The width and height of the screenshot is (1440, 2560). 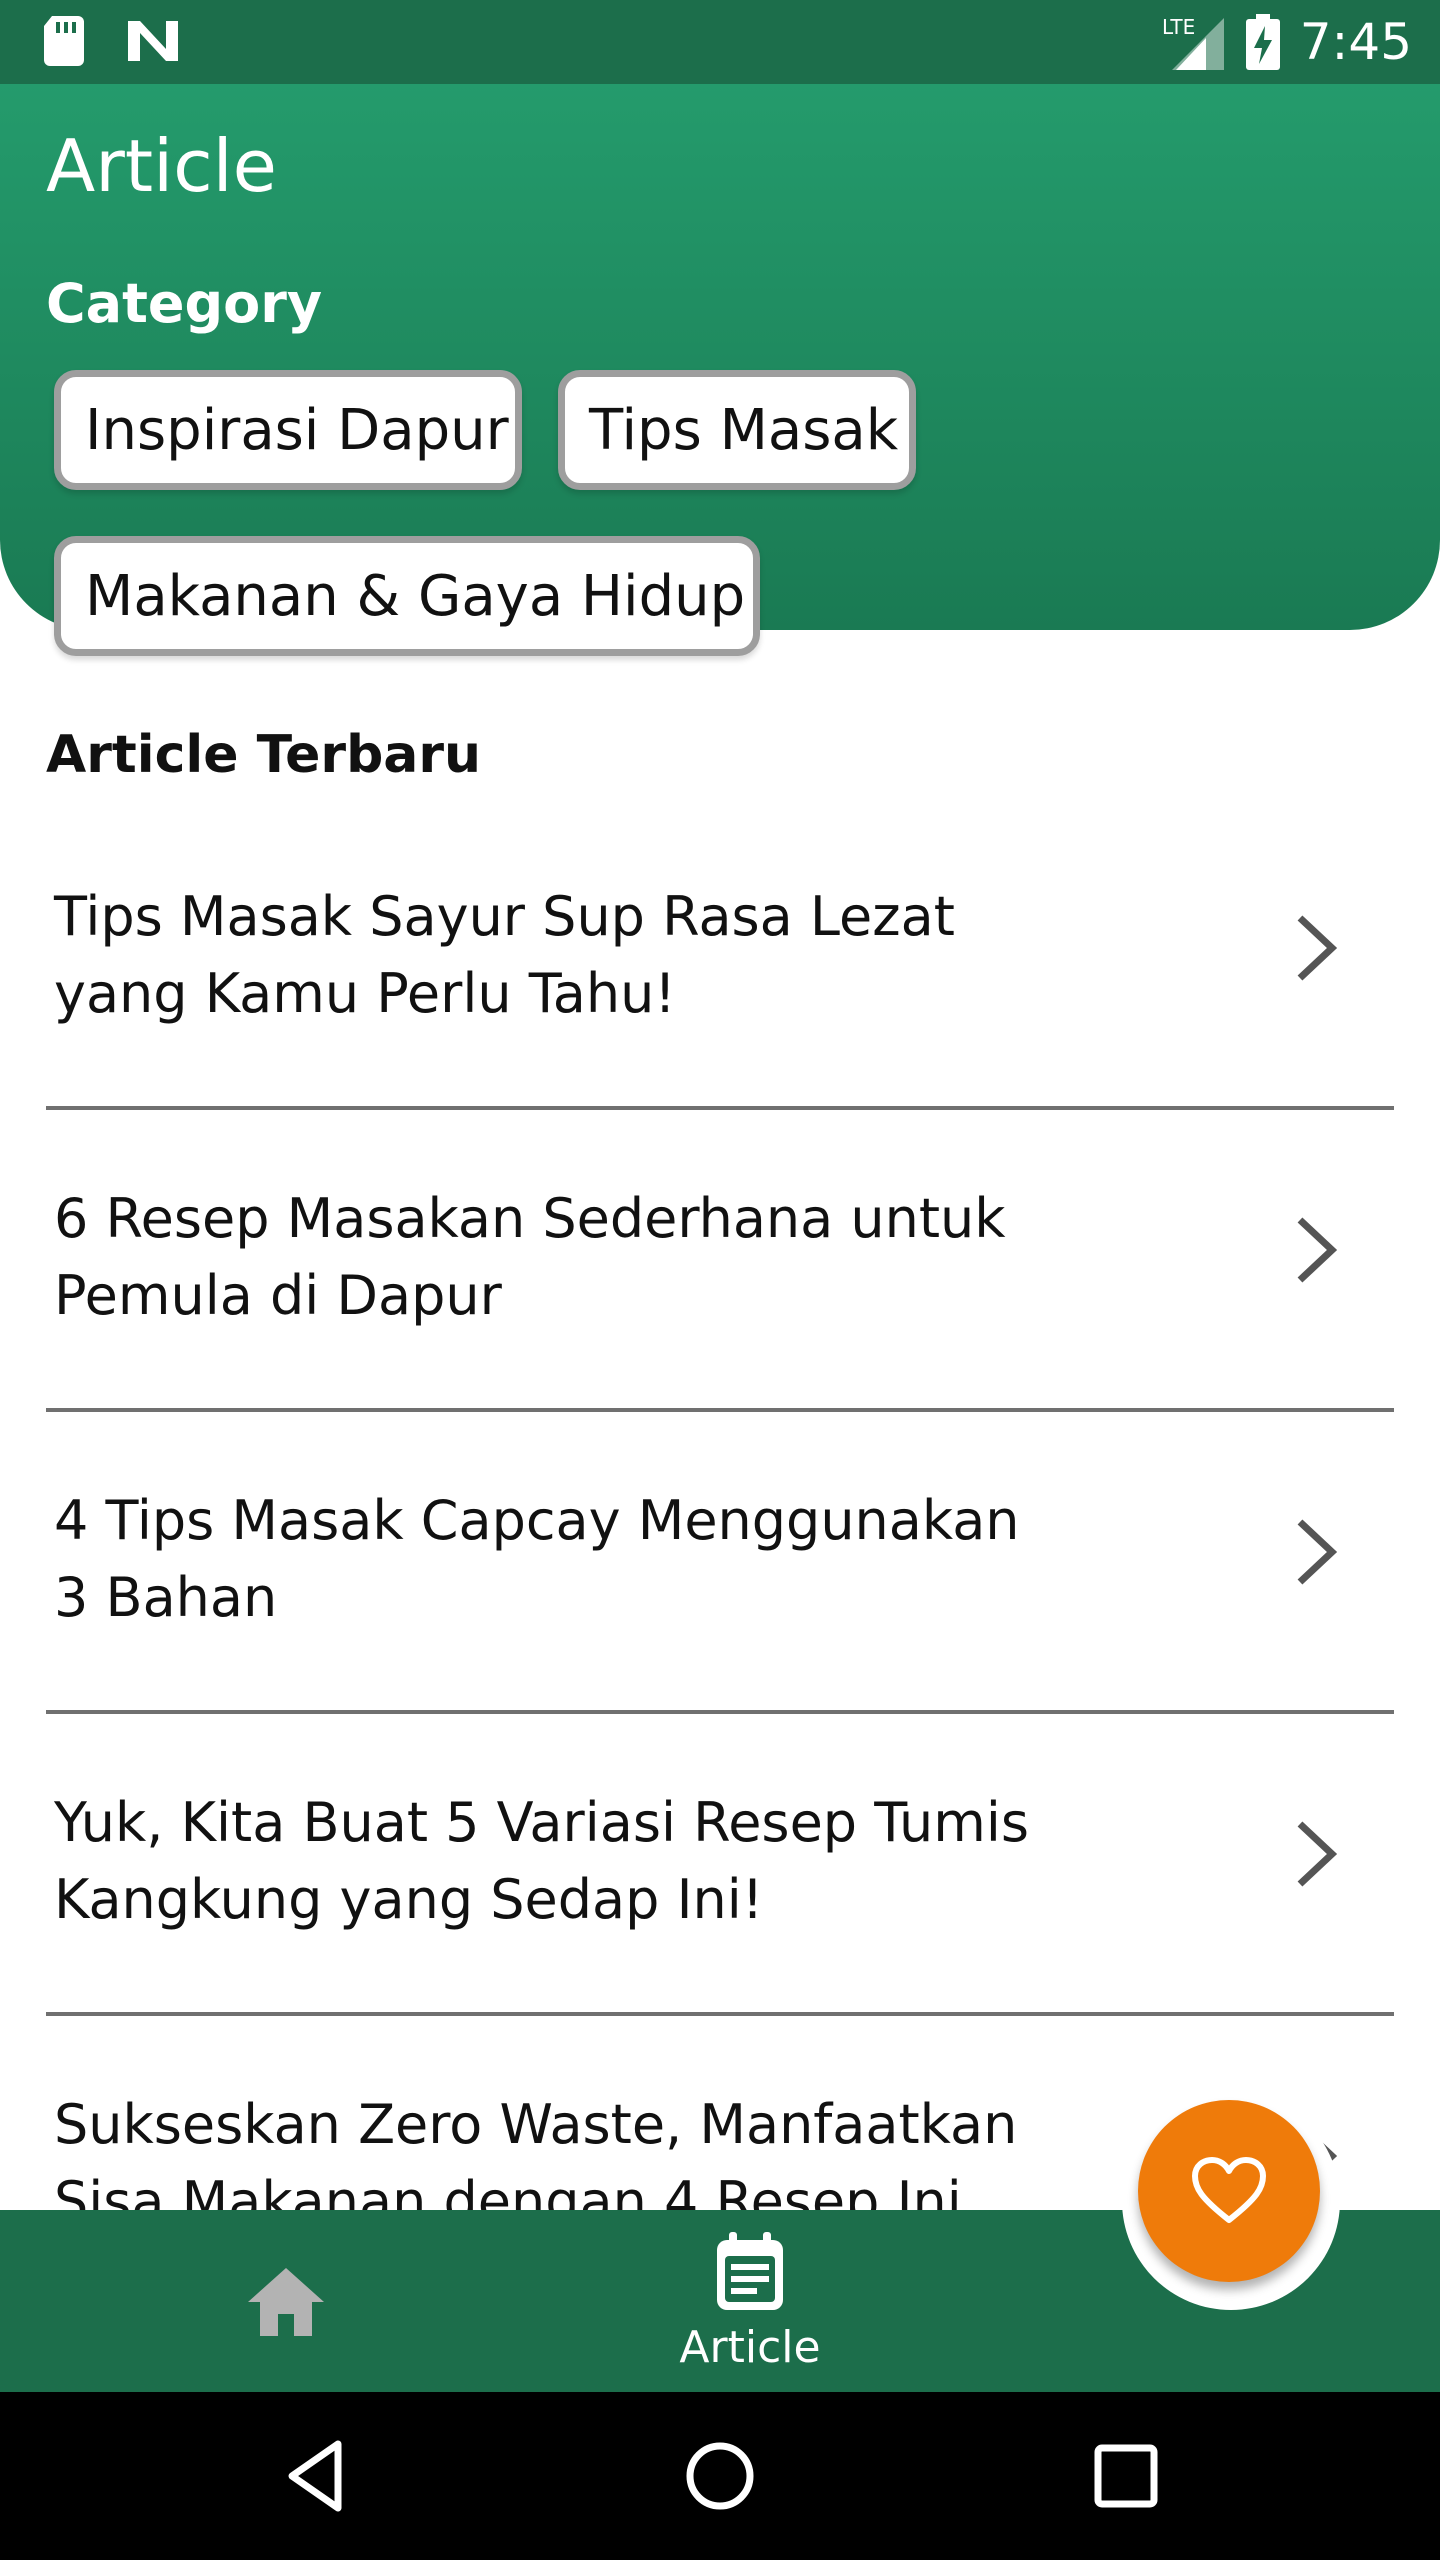 I want to click on favorite-fab-button, so click(x=1229, y=2191).